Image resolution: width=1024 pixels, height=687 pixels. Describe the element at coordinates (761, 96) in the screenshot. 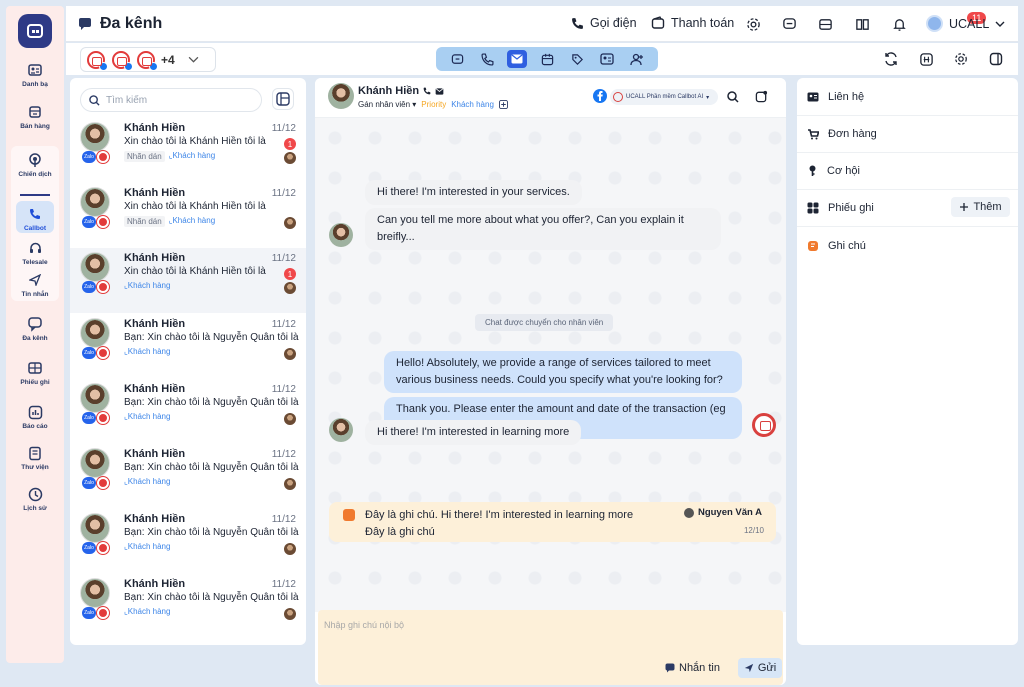

I see `compose-icon` at that location.